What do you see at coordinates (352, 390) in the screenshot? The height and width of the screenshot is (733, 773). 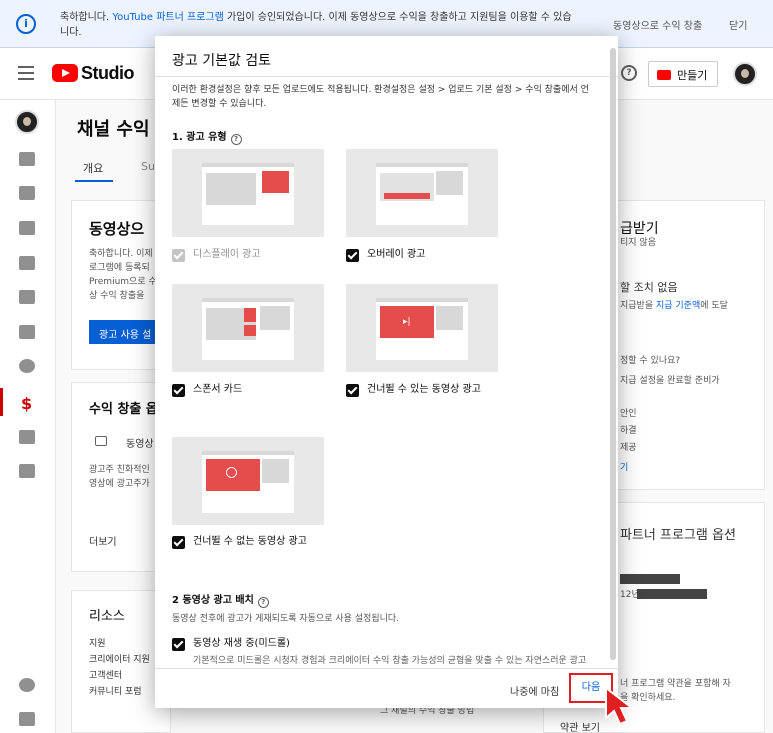 I see `skippable-ads-checkbox` at bounding box center [352, 390].